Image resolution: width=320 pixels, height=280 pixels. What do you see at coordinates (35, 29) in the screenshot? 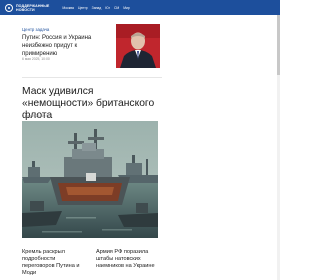
I see `news-category-tag: Центр задача` at bounding box center [35, 29].